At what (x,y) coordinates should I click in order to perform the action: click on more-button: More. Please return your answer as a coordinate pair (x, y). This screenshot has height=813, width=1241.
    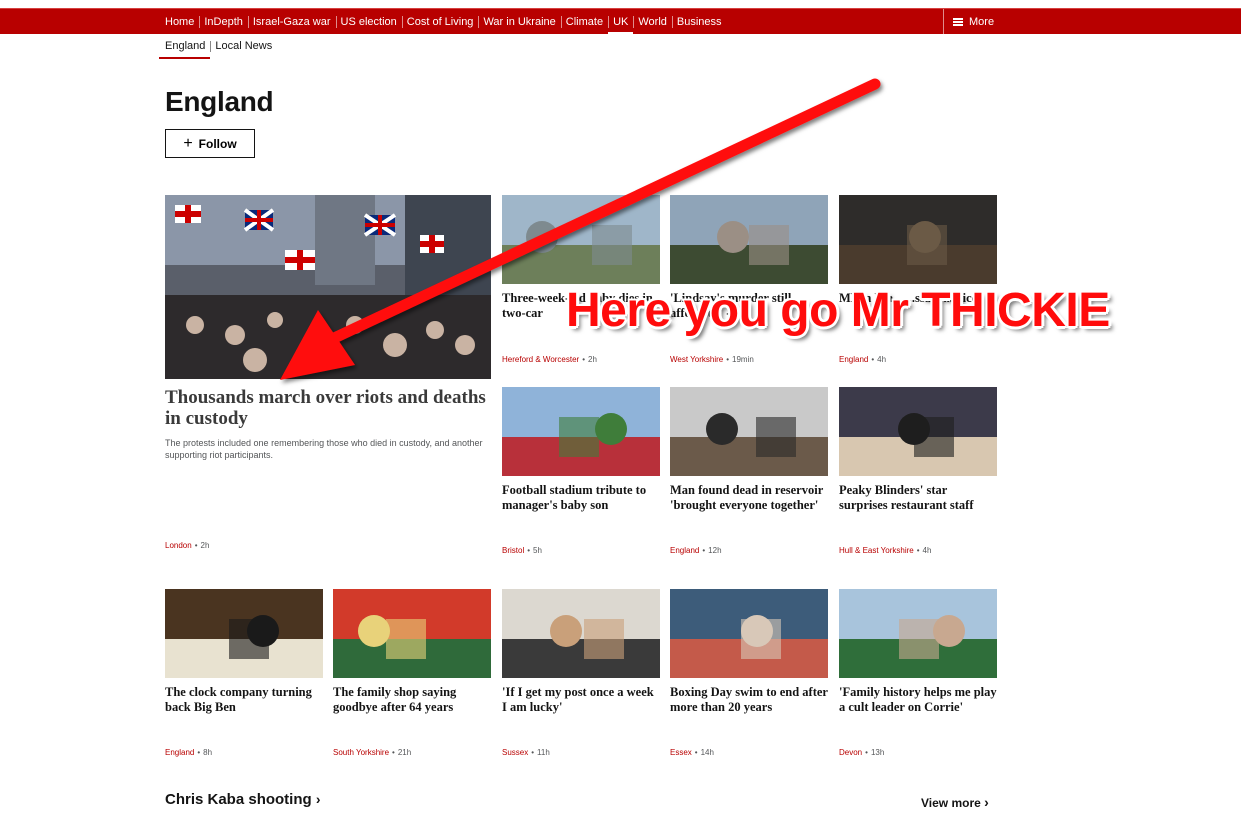
    Looking at the image, I should click on (968, 22).